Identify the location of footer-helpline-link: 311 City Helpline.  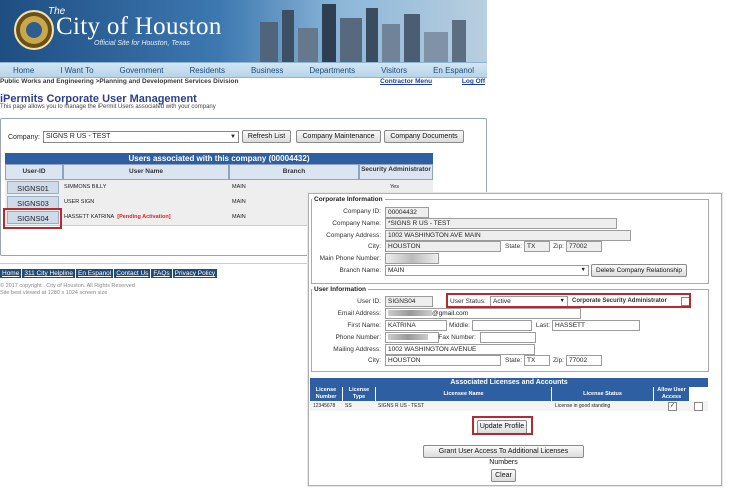
(48, 273).